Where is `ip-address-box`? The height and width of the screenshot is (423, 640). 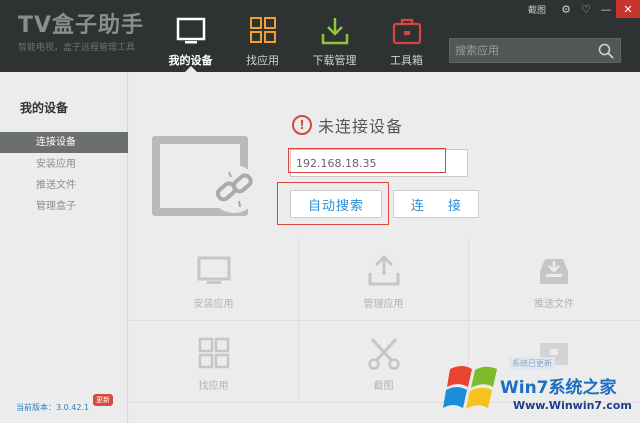 ip-address-box is located at coordinates (379, 163).